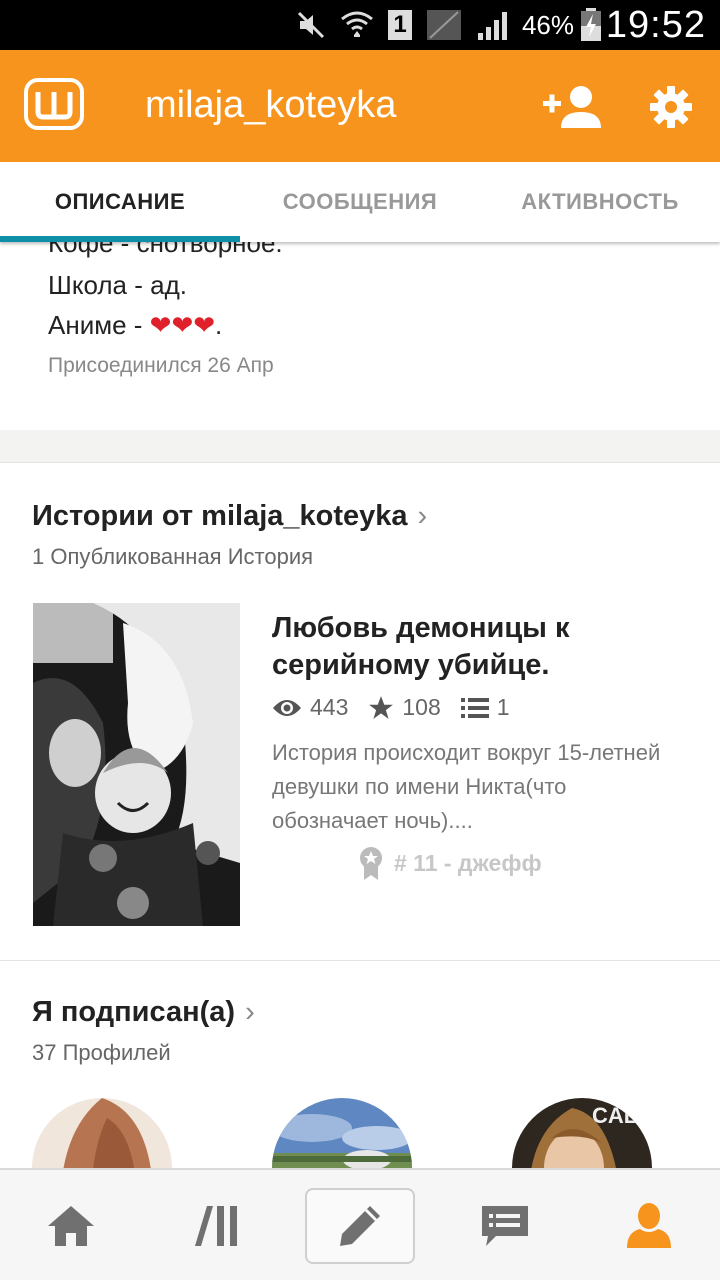 The width and height of the screenshot is (720, 1280). Describe the element at coordinates (120, 239) in the screenshot. I see `active-tab-indicator` at that location.